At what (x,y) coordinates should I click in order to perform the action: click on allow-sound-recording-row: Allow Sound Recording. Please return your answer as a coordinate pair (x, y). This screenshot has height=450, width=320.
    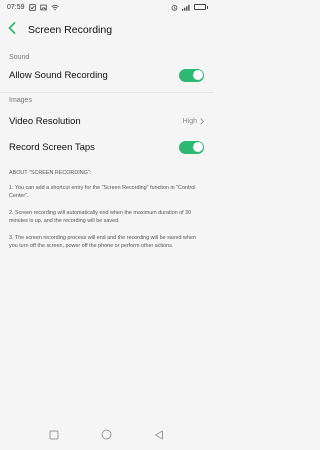
    Looking at the image, I should click on (106, 75).